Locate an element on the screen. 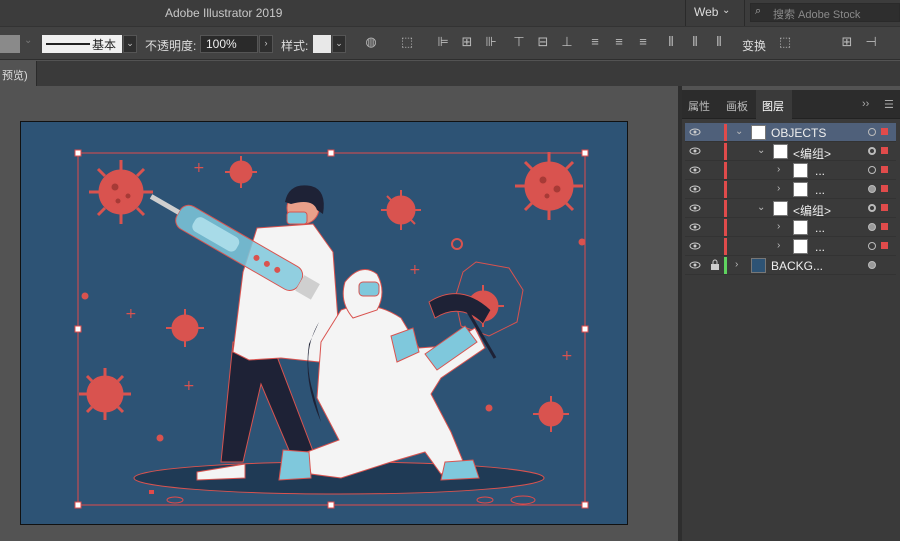 The image size is (900, 541). distribute-left-icon: ⫴ is located at coordinates (671, 44).